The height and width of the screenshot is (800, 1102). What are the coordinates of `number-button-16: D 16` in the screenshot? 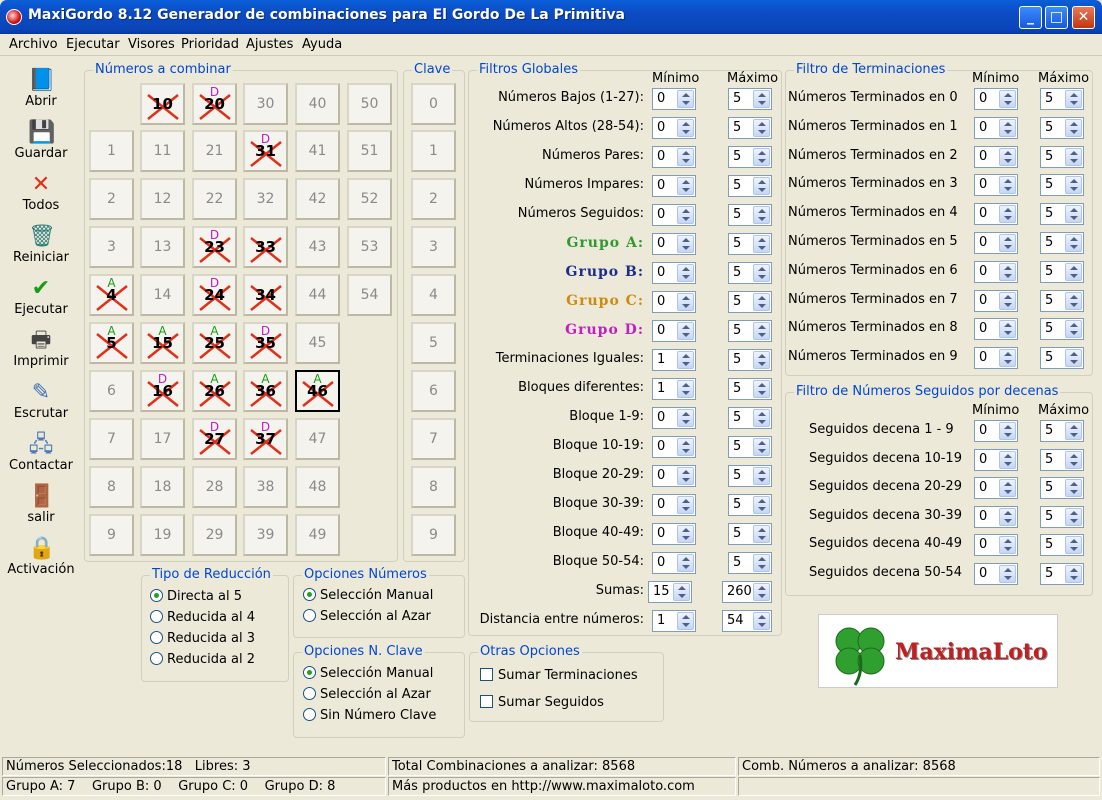 It's located at (162, 391).